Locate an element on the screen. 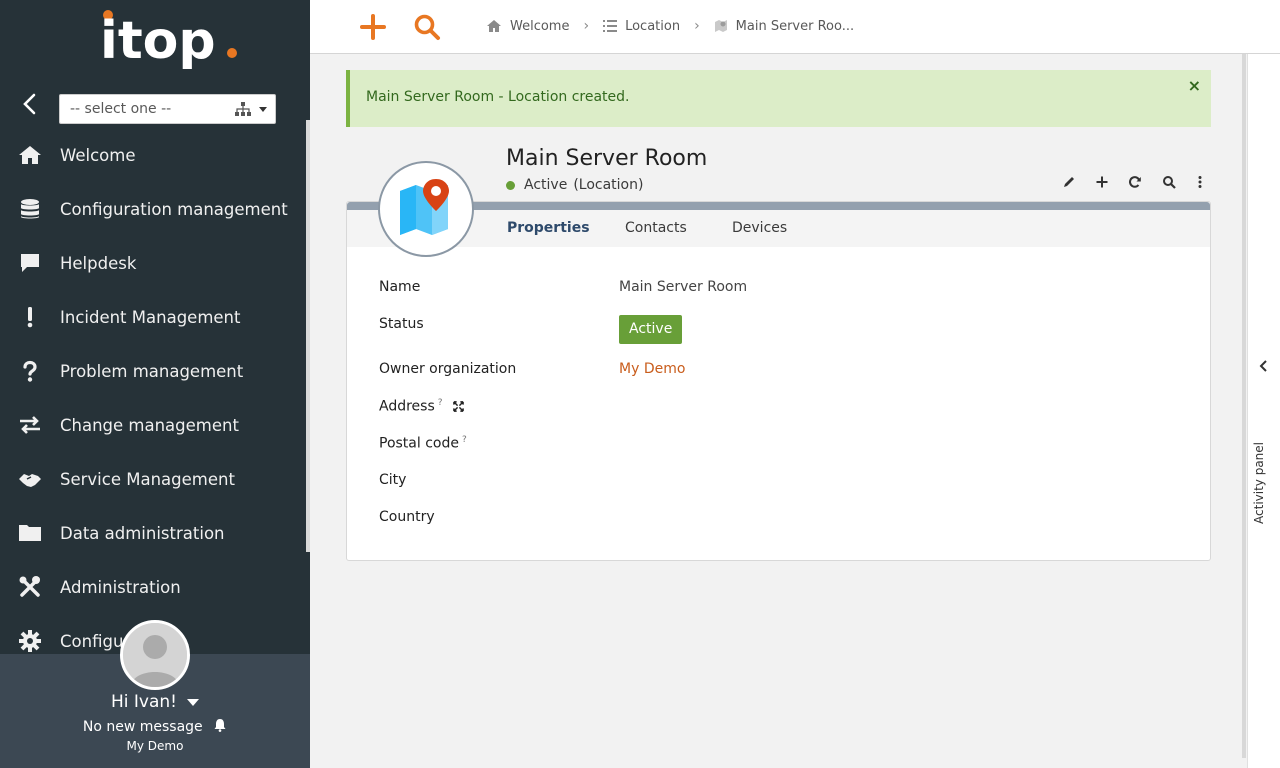  refresh-button is located at coordinates (1135, 182).